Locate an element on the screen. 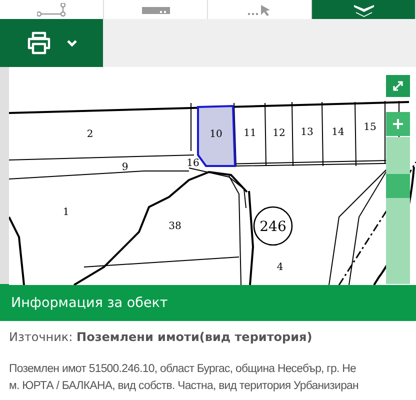 The image size is (416, 400). parcel-number: 15 is located at coordinates (370, 127).